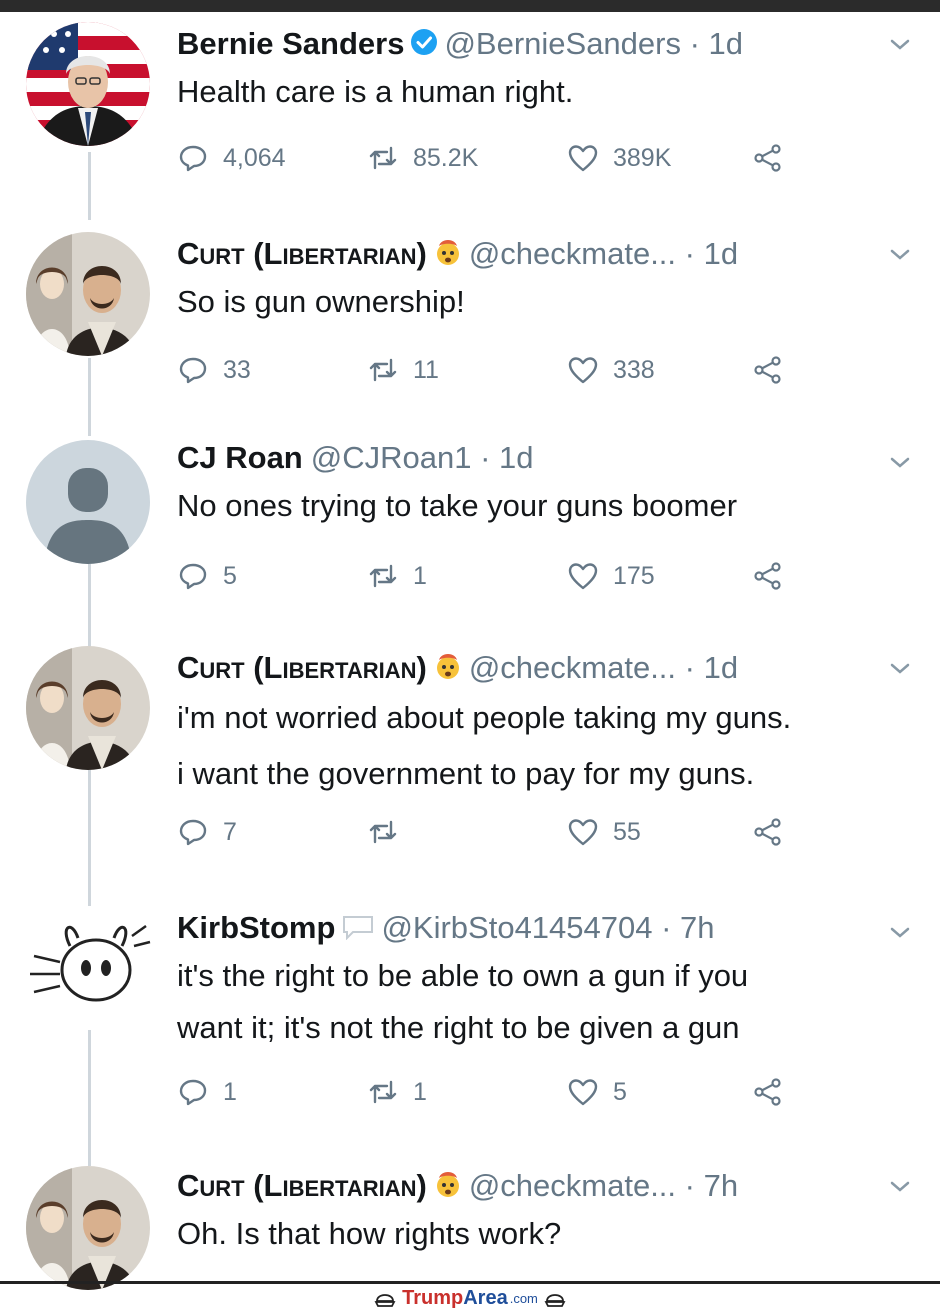  Describe the element at coordinates (620, 1091) in the screenshot. I see `like-count: 5` at that location.